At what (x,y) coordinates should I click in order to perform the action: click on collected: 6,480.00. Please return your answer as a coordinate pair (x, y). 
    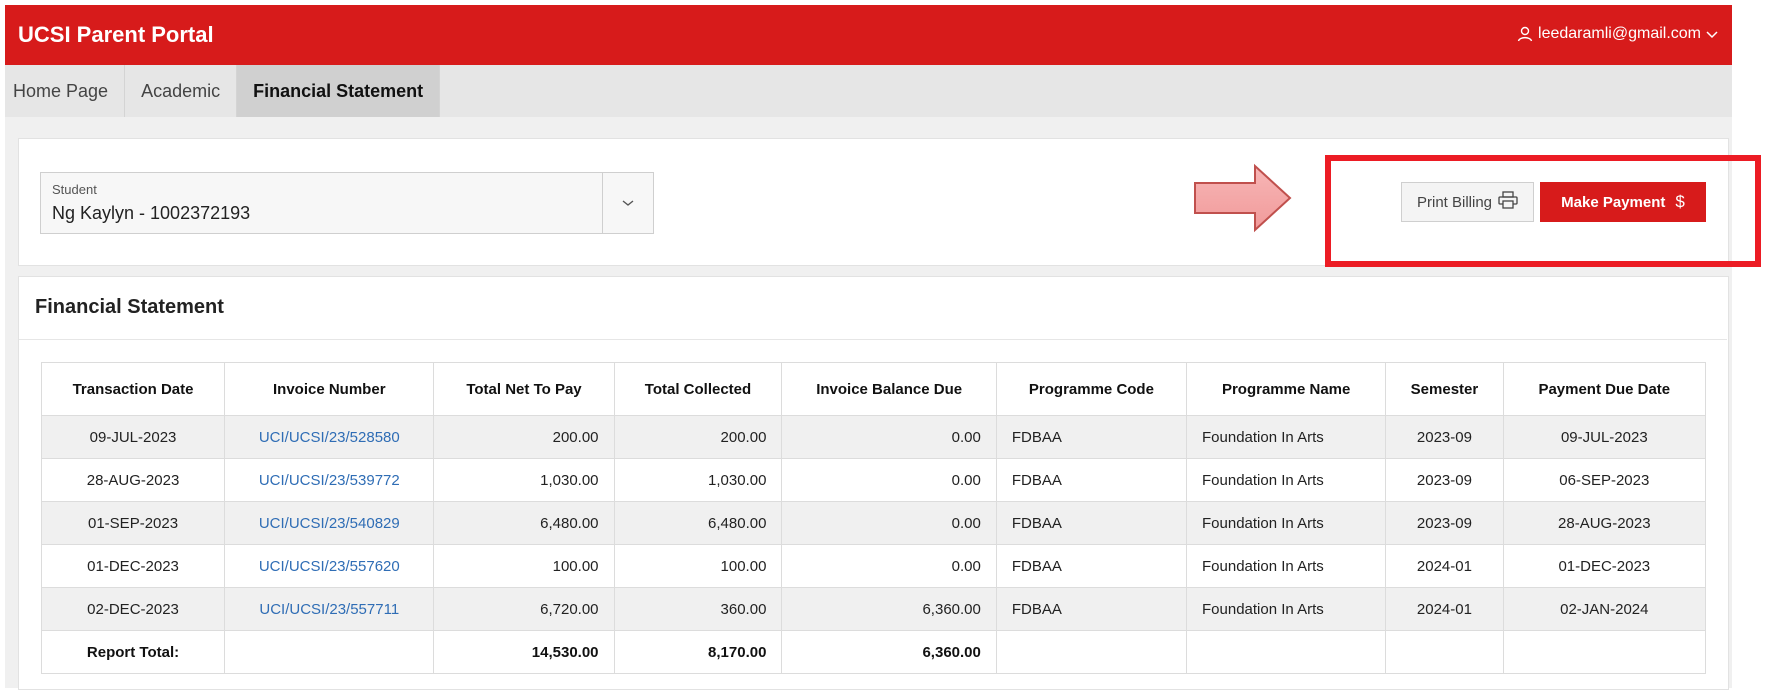
    Looking at the image, I should click on (698, 523).